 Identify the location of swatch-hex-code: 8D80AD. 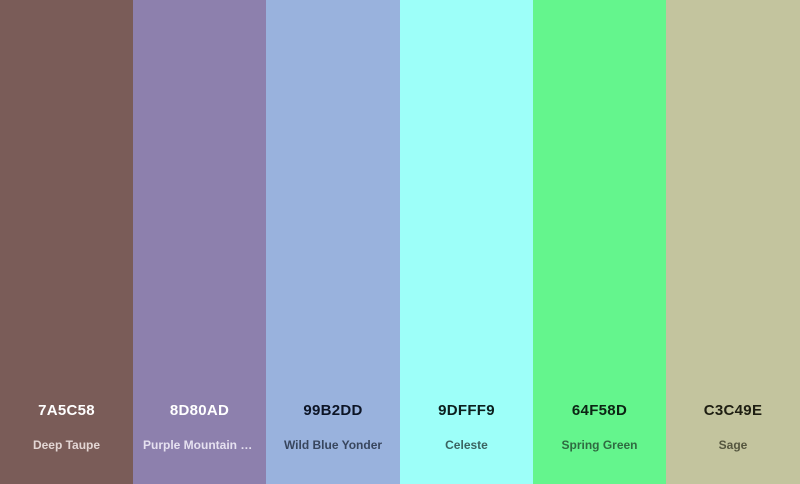
(199, 410).